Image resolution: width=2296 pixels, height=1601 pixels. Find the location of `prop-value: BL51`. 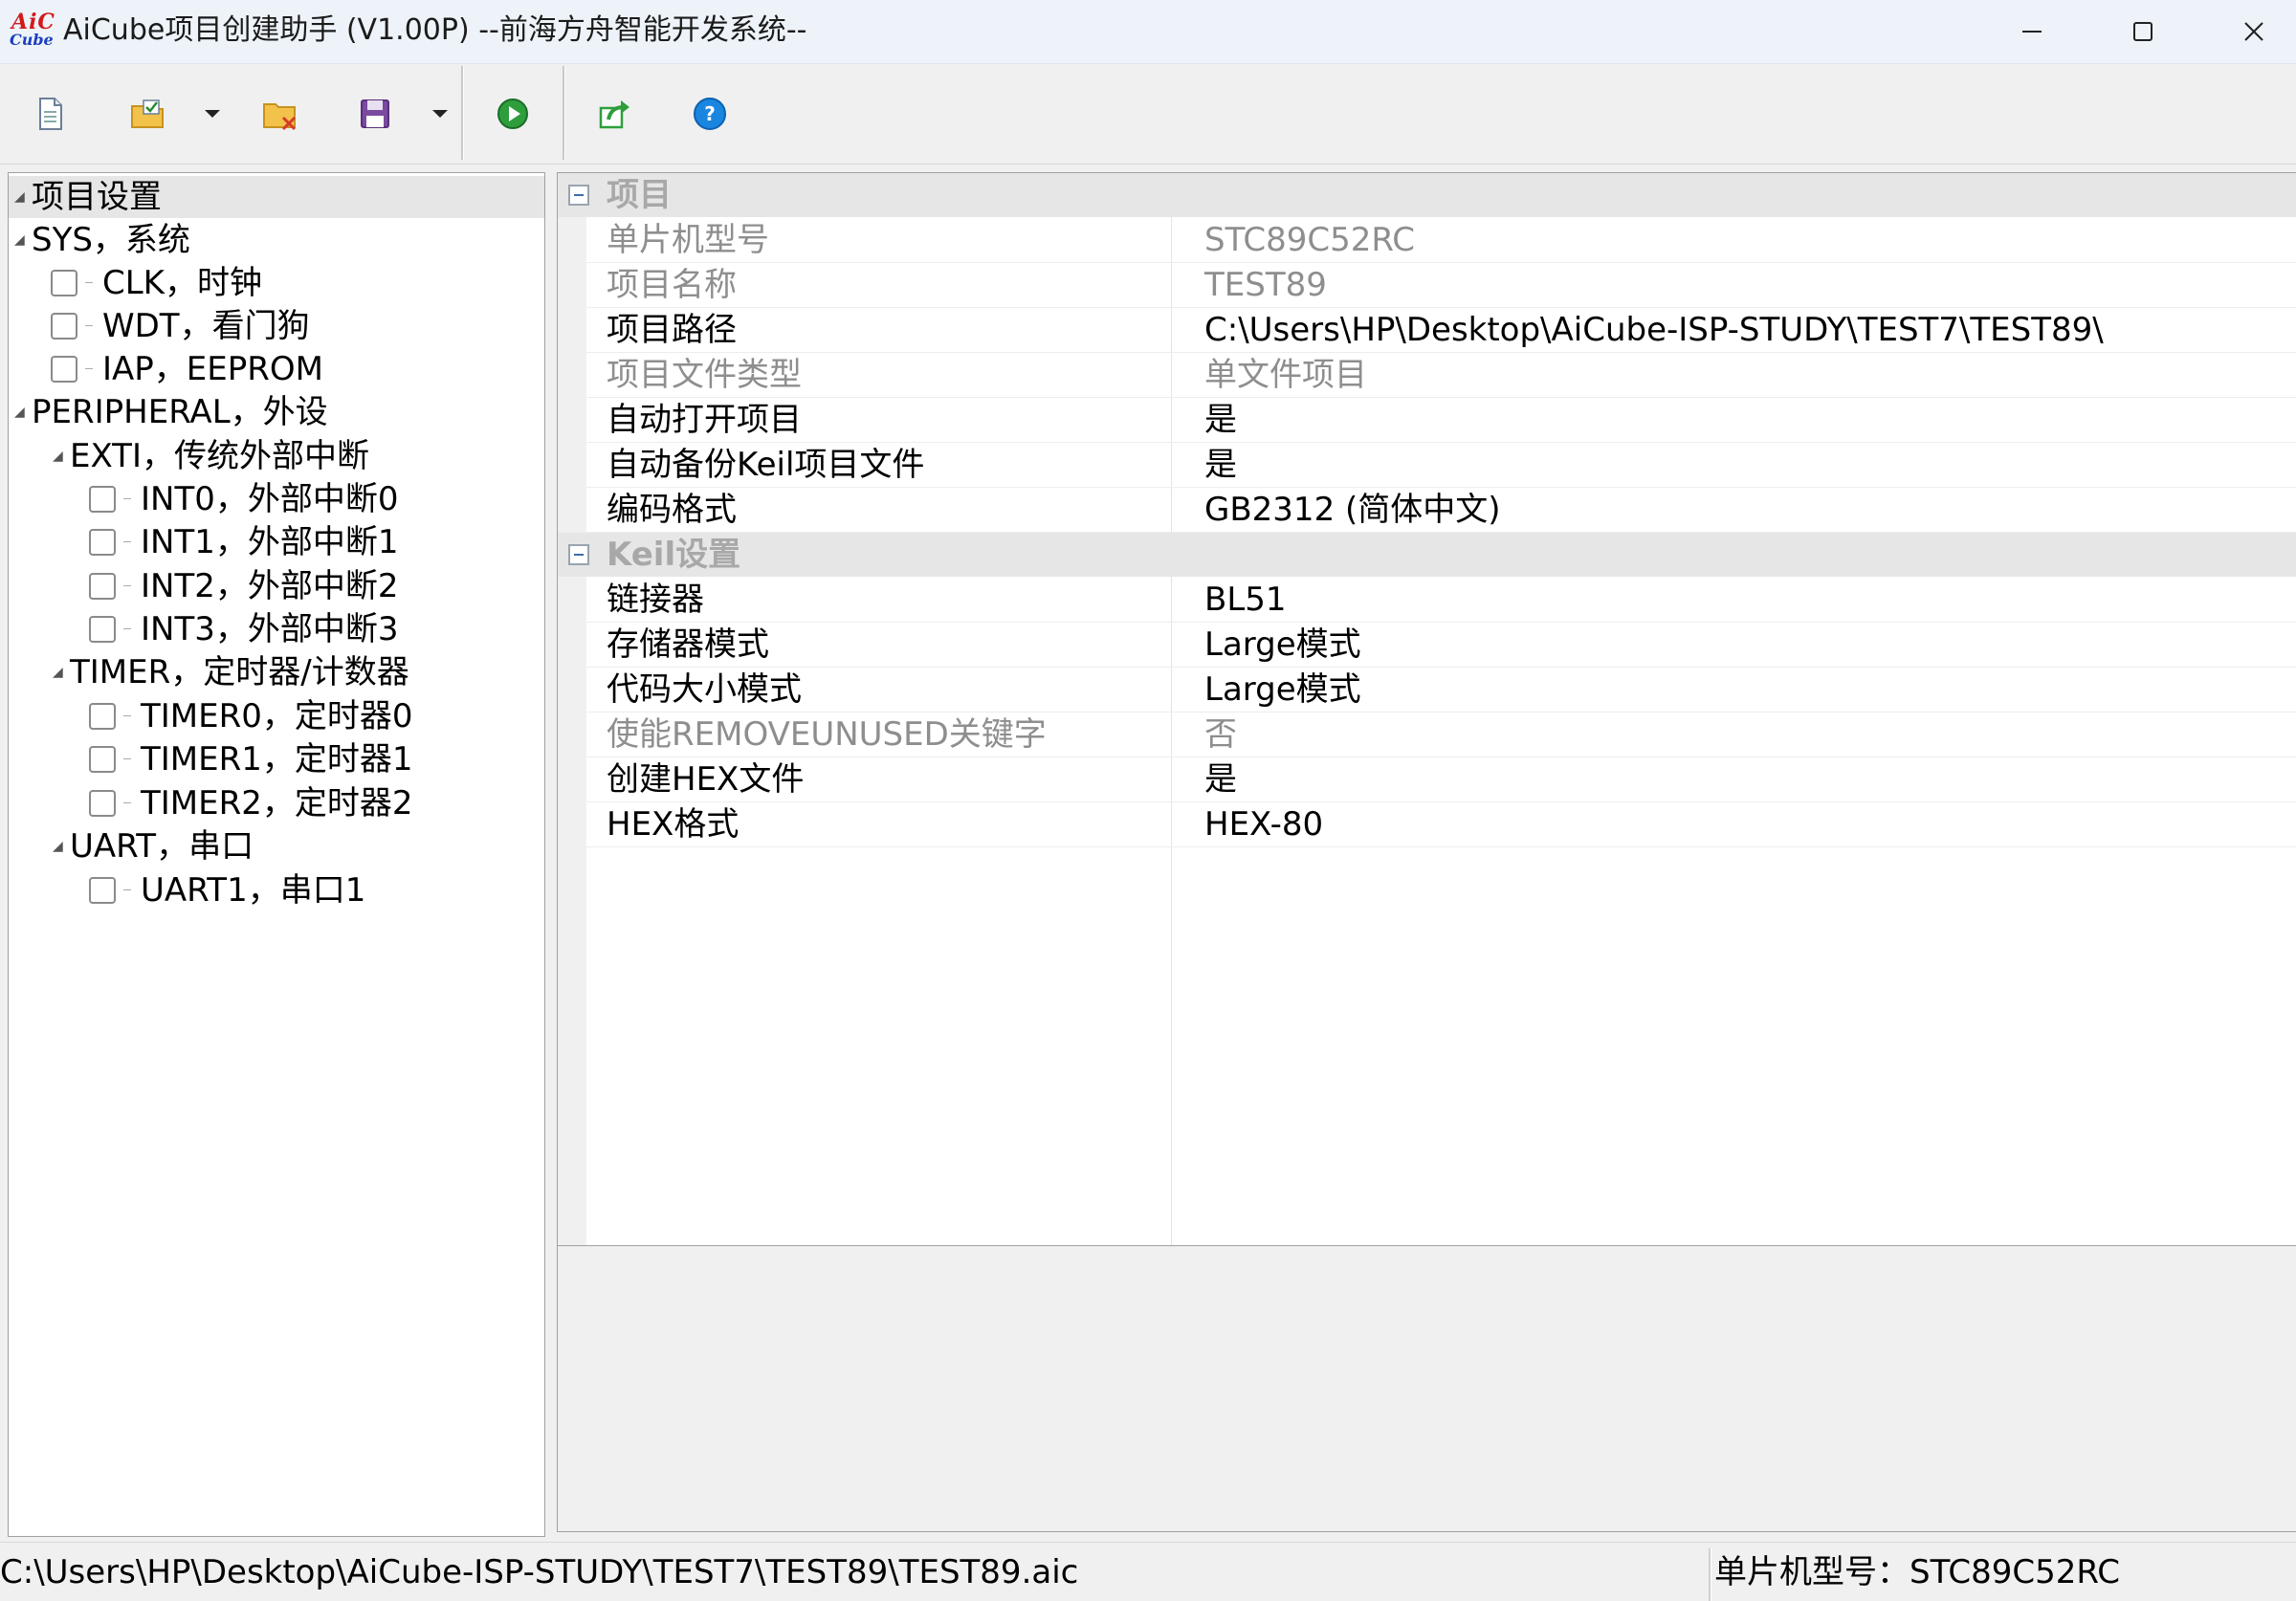

prop-value: BL51 is located at coordinates (1246, 600).